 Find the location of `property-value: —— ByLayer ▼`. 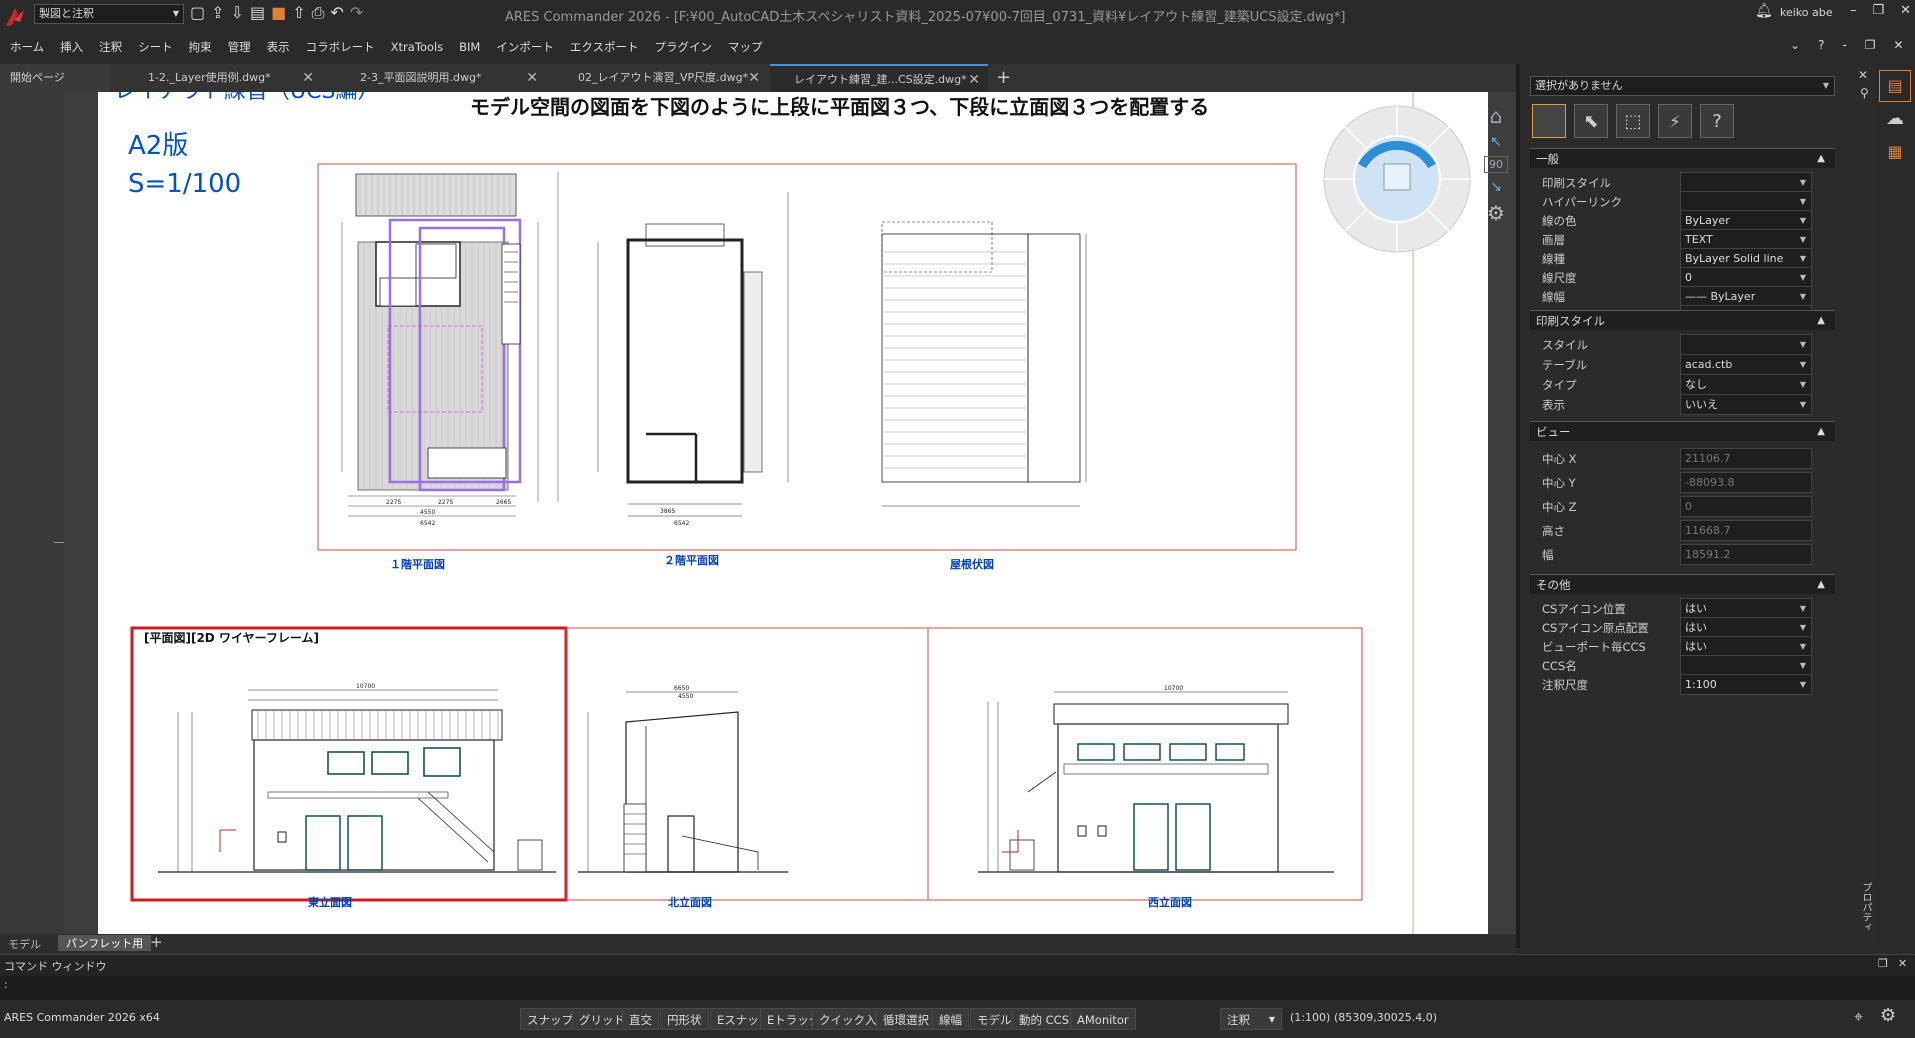

property-value: —— ByLayer ▼ is located at coordinates (1746, 296).